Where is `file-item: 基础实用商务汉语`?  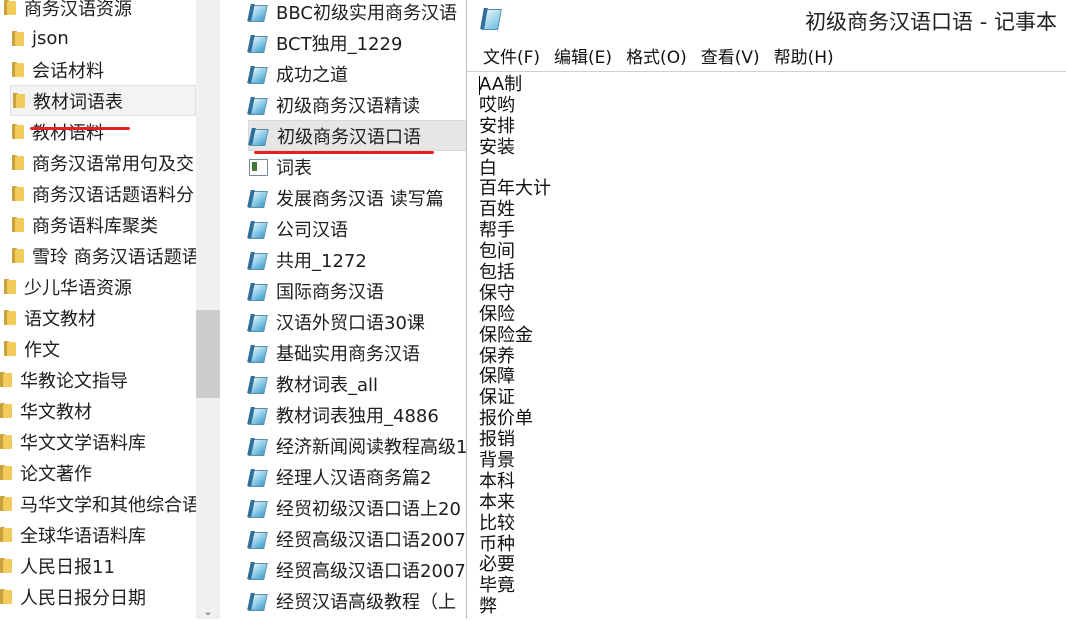 file-item: 基础实用商务汉语 is located at coordinates (334, 352).